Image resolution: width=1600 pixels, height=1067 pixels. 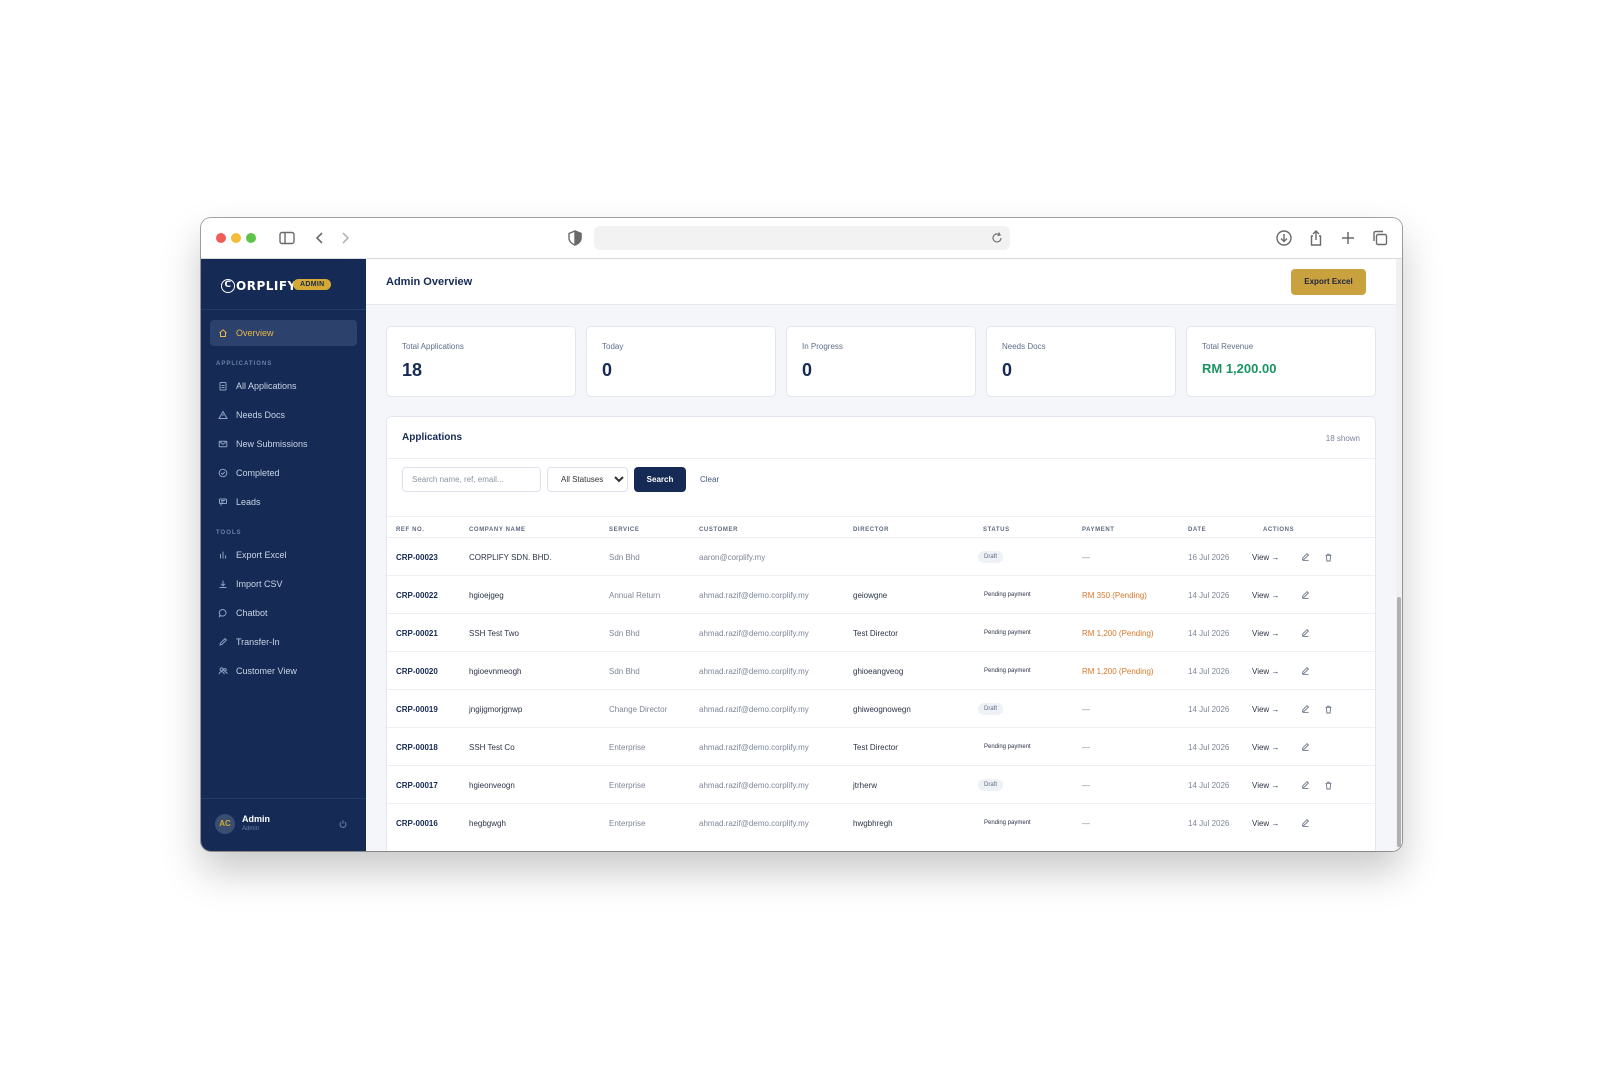 I want to click on clipboard-icon, so click(x=223, y=386).